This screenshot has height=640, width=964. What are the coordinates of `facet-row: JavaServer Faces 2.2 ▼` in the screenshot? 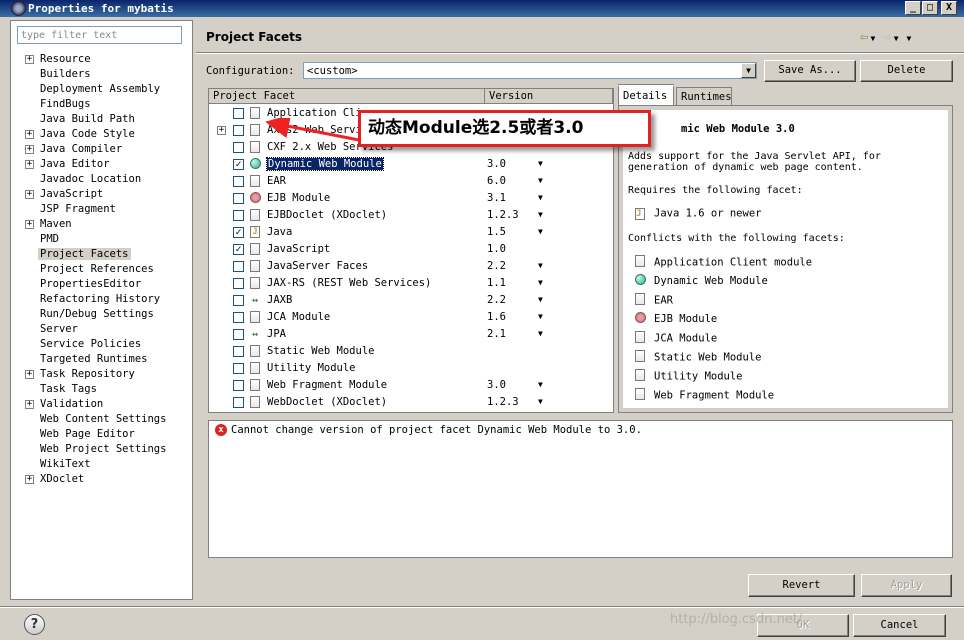 It's located at (411, 266).